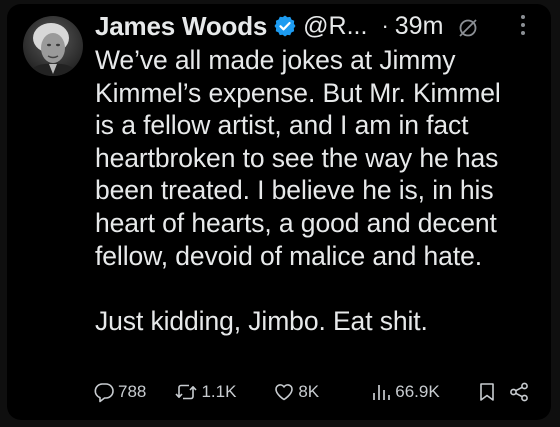  Describe the element at coordinates (298, 92) in the screenshot. I see `tweet-line: Kimmel’s expense. But Mr. Kimmel` at that location.